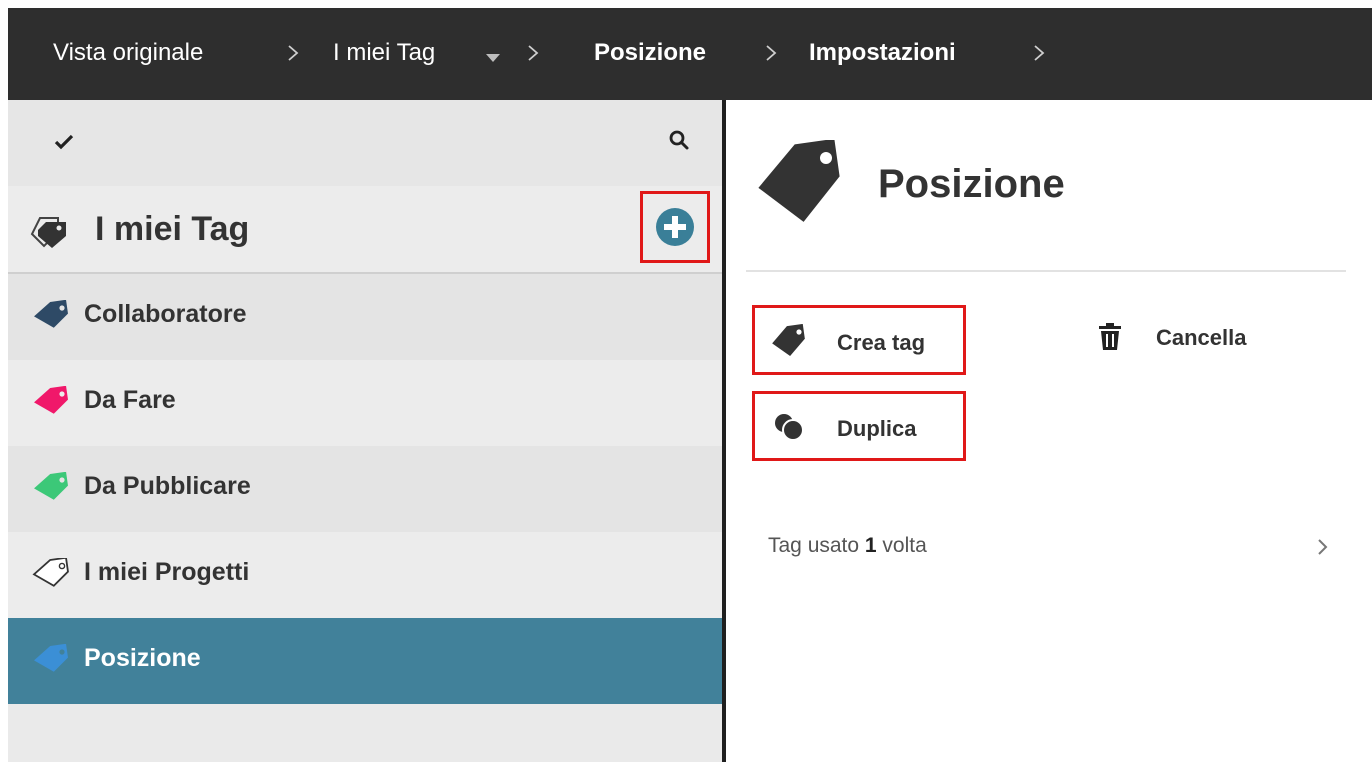 The image size is (1372, 762). I want to click on tag-list-item: Da Pubblicare, so click(365, 489).